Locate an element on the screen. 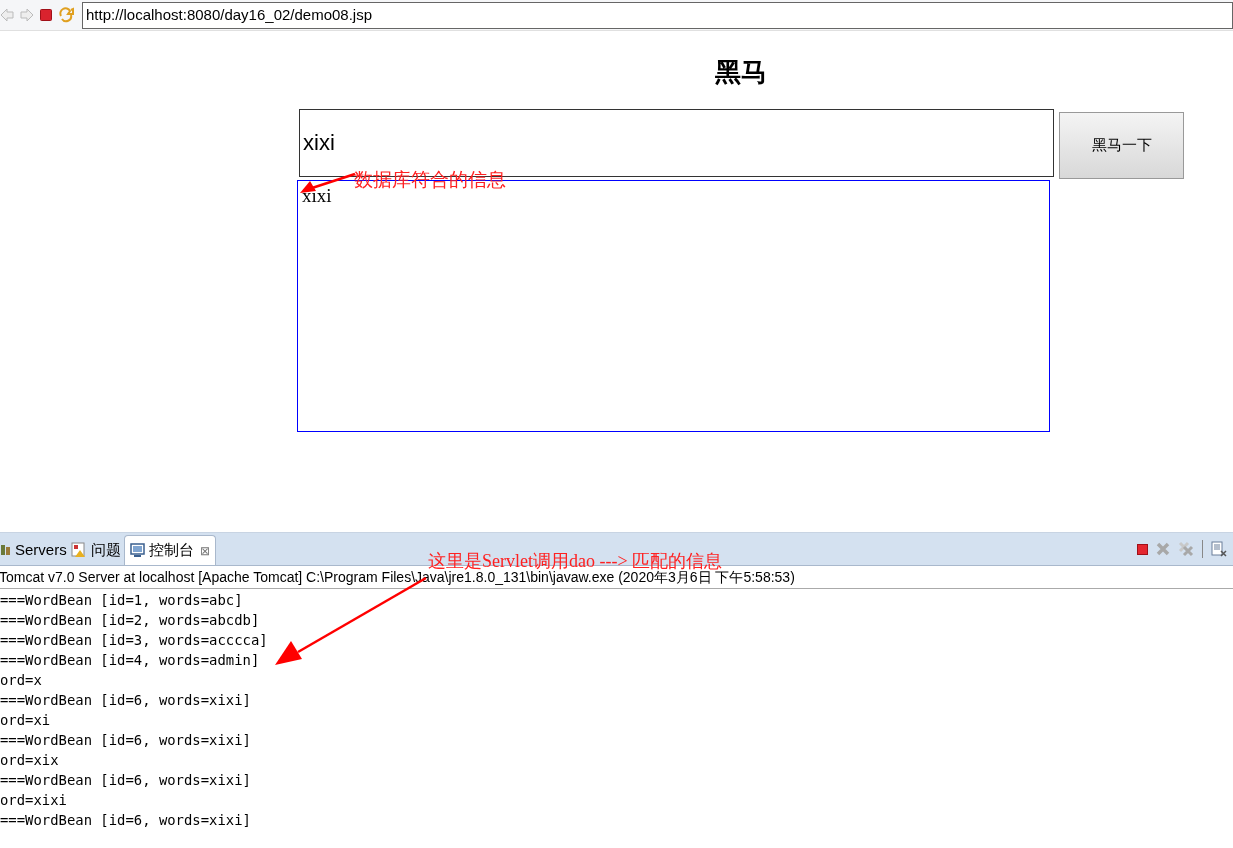  server-icon is located at coordinates (6, 550).